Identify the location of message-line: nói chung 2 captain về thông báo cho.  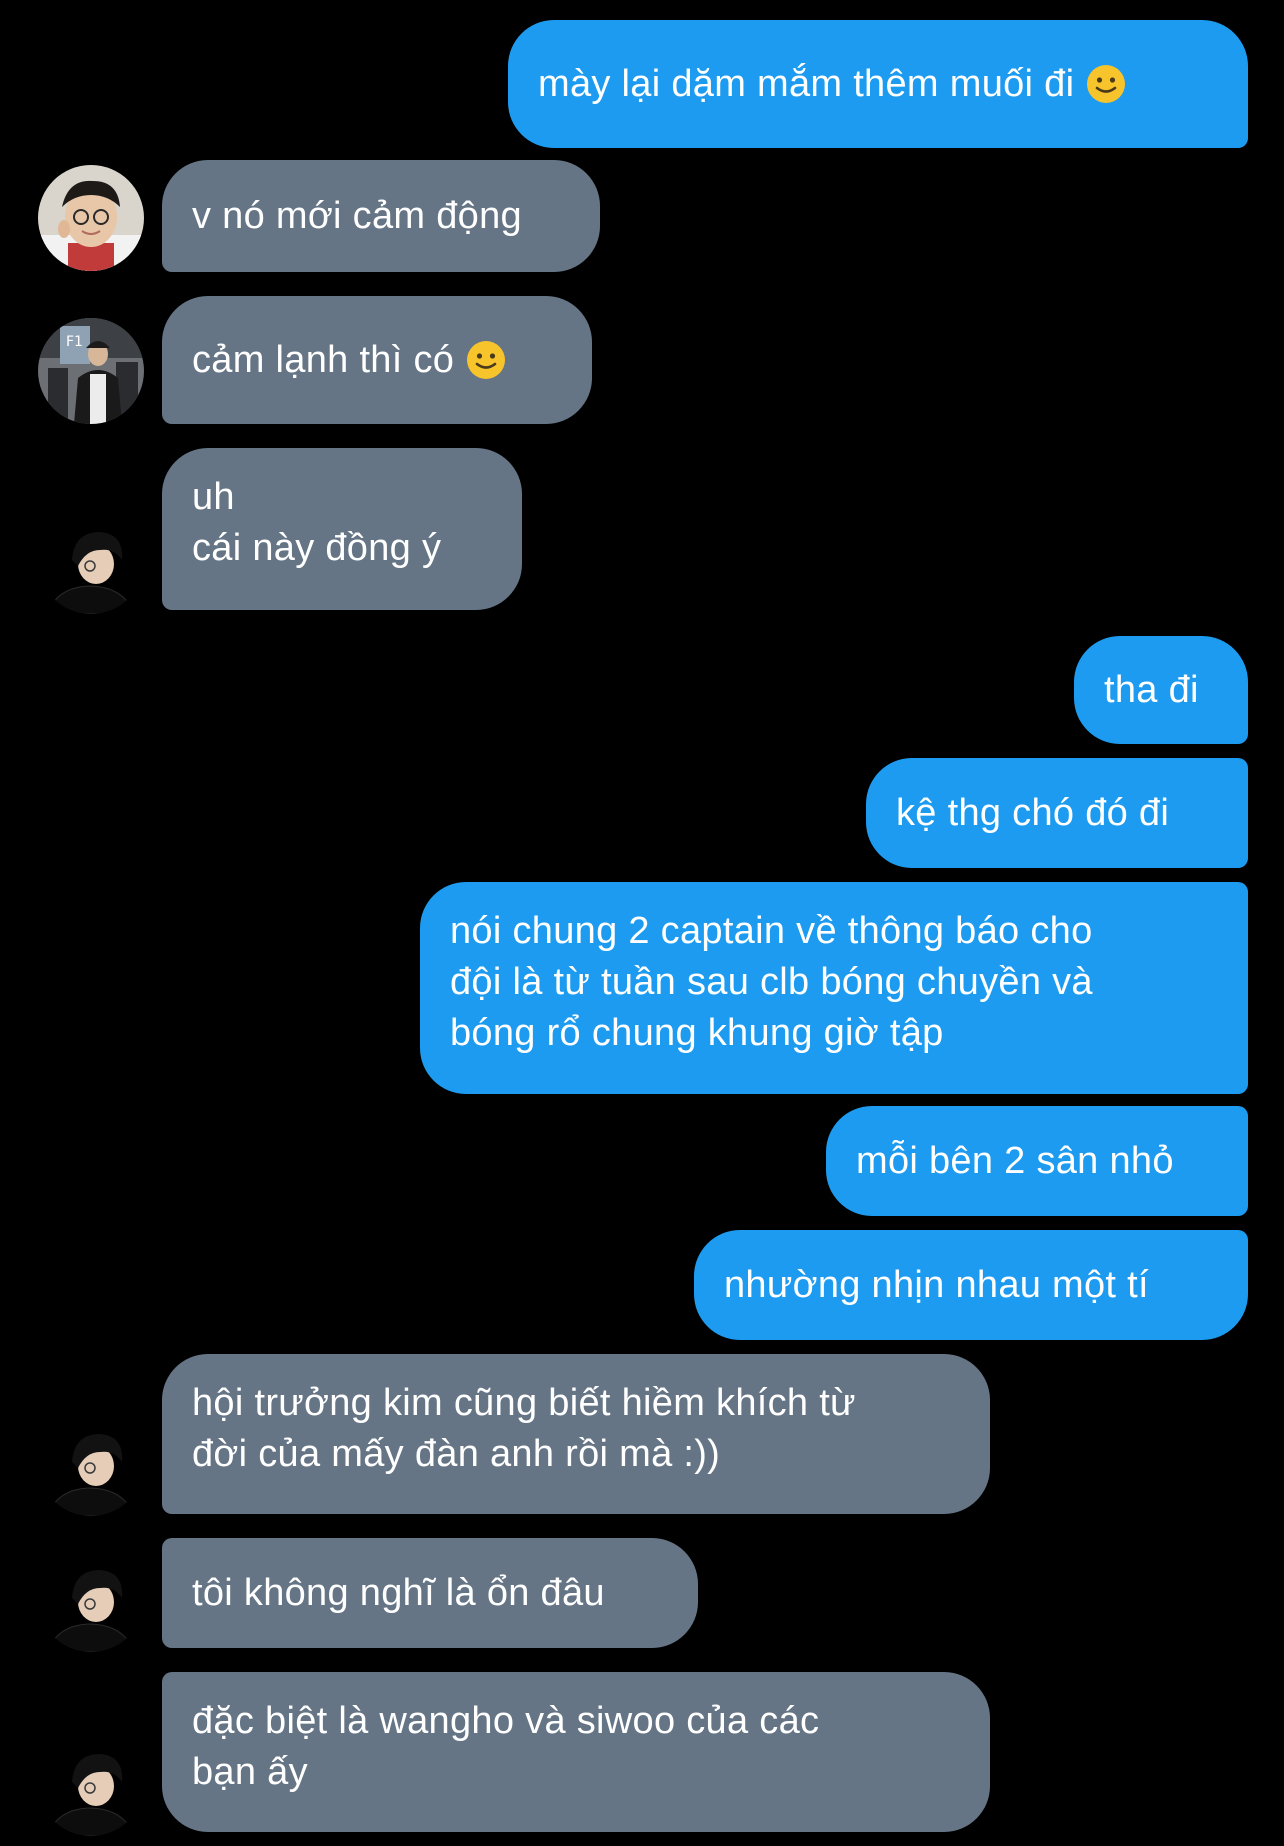
(771, 931).